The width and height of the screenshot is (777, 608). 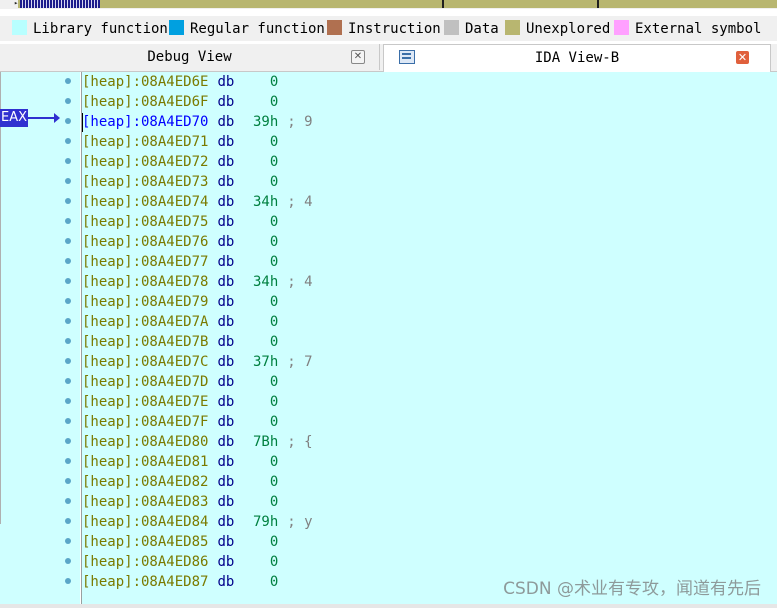 I want to click on listing-row: [heap]:08A4ED82 db 0, so click(x=176, y=482).